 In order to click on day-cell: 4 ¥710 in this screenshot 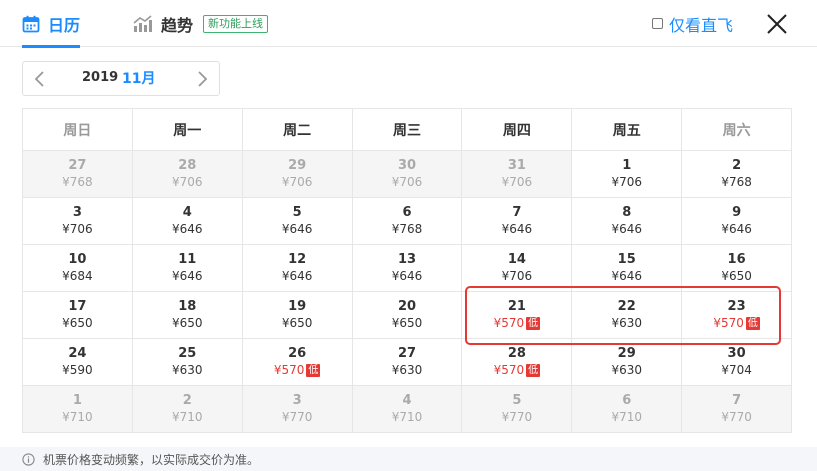, I will do `click(407, 409)`.